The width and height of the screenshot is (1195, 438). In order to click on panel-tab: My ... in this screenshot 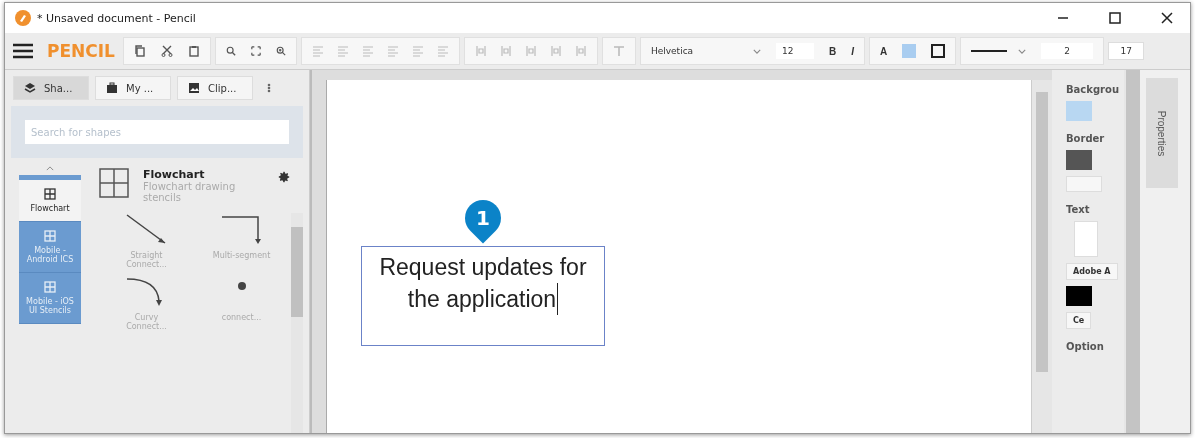, I will do `click(133, 88)`.